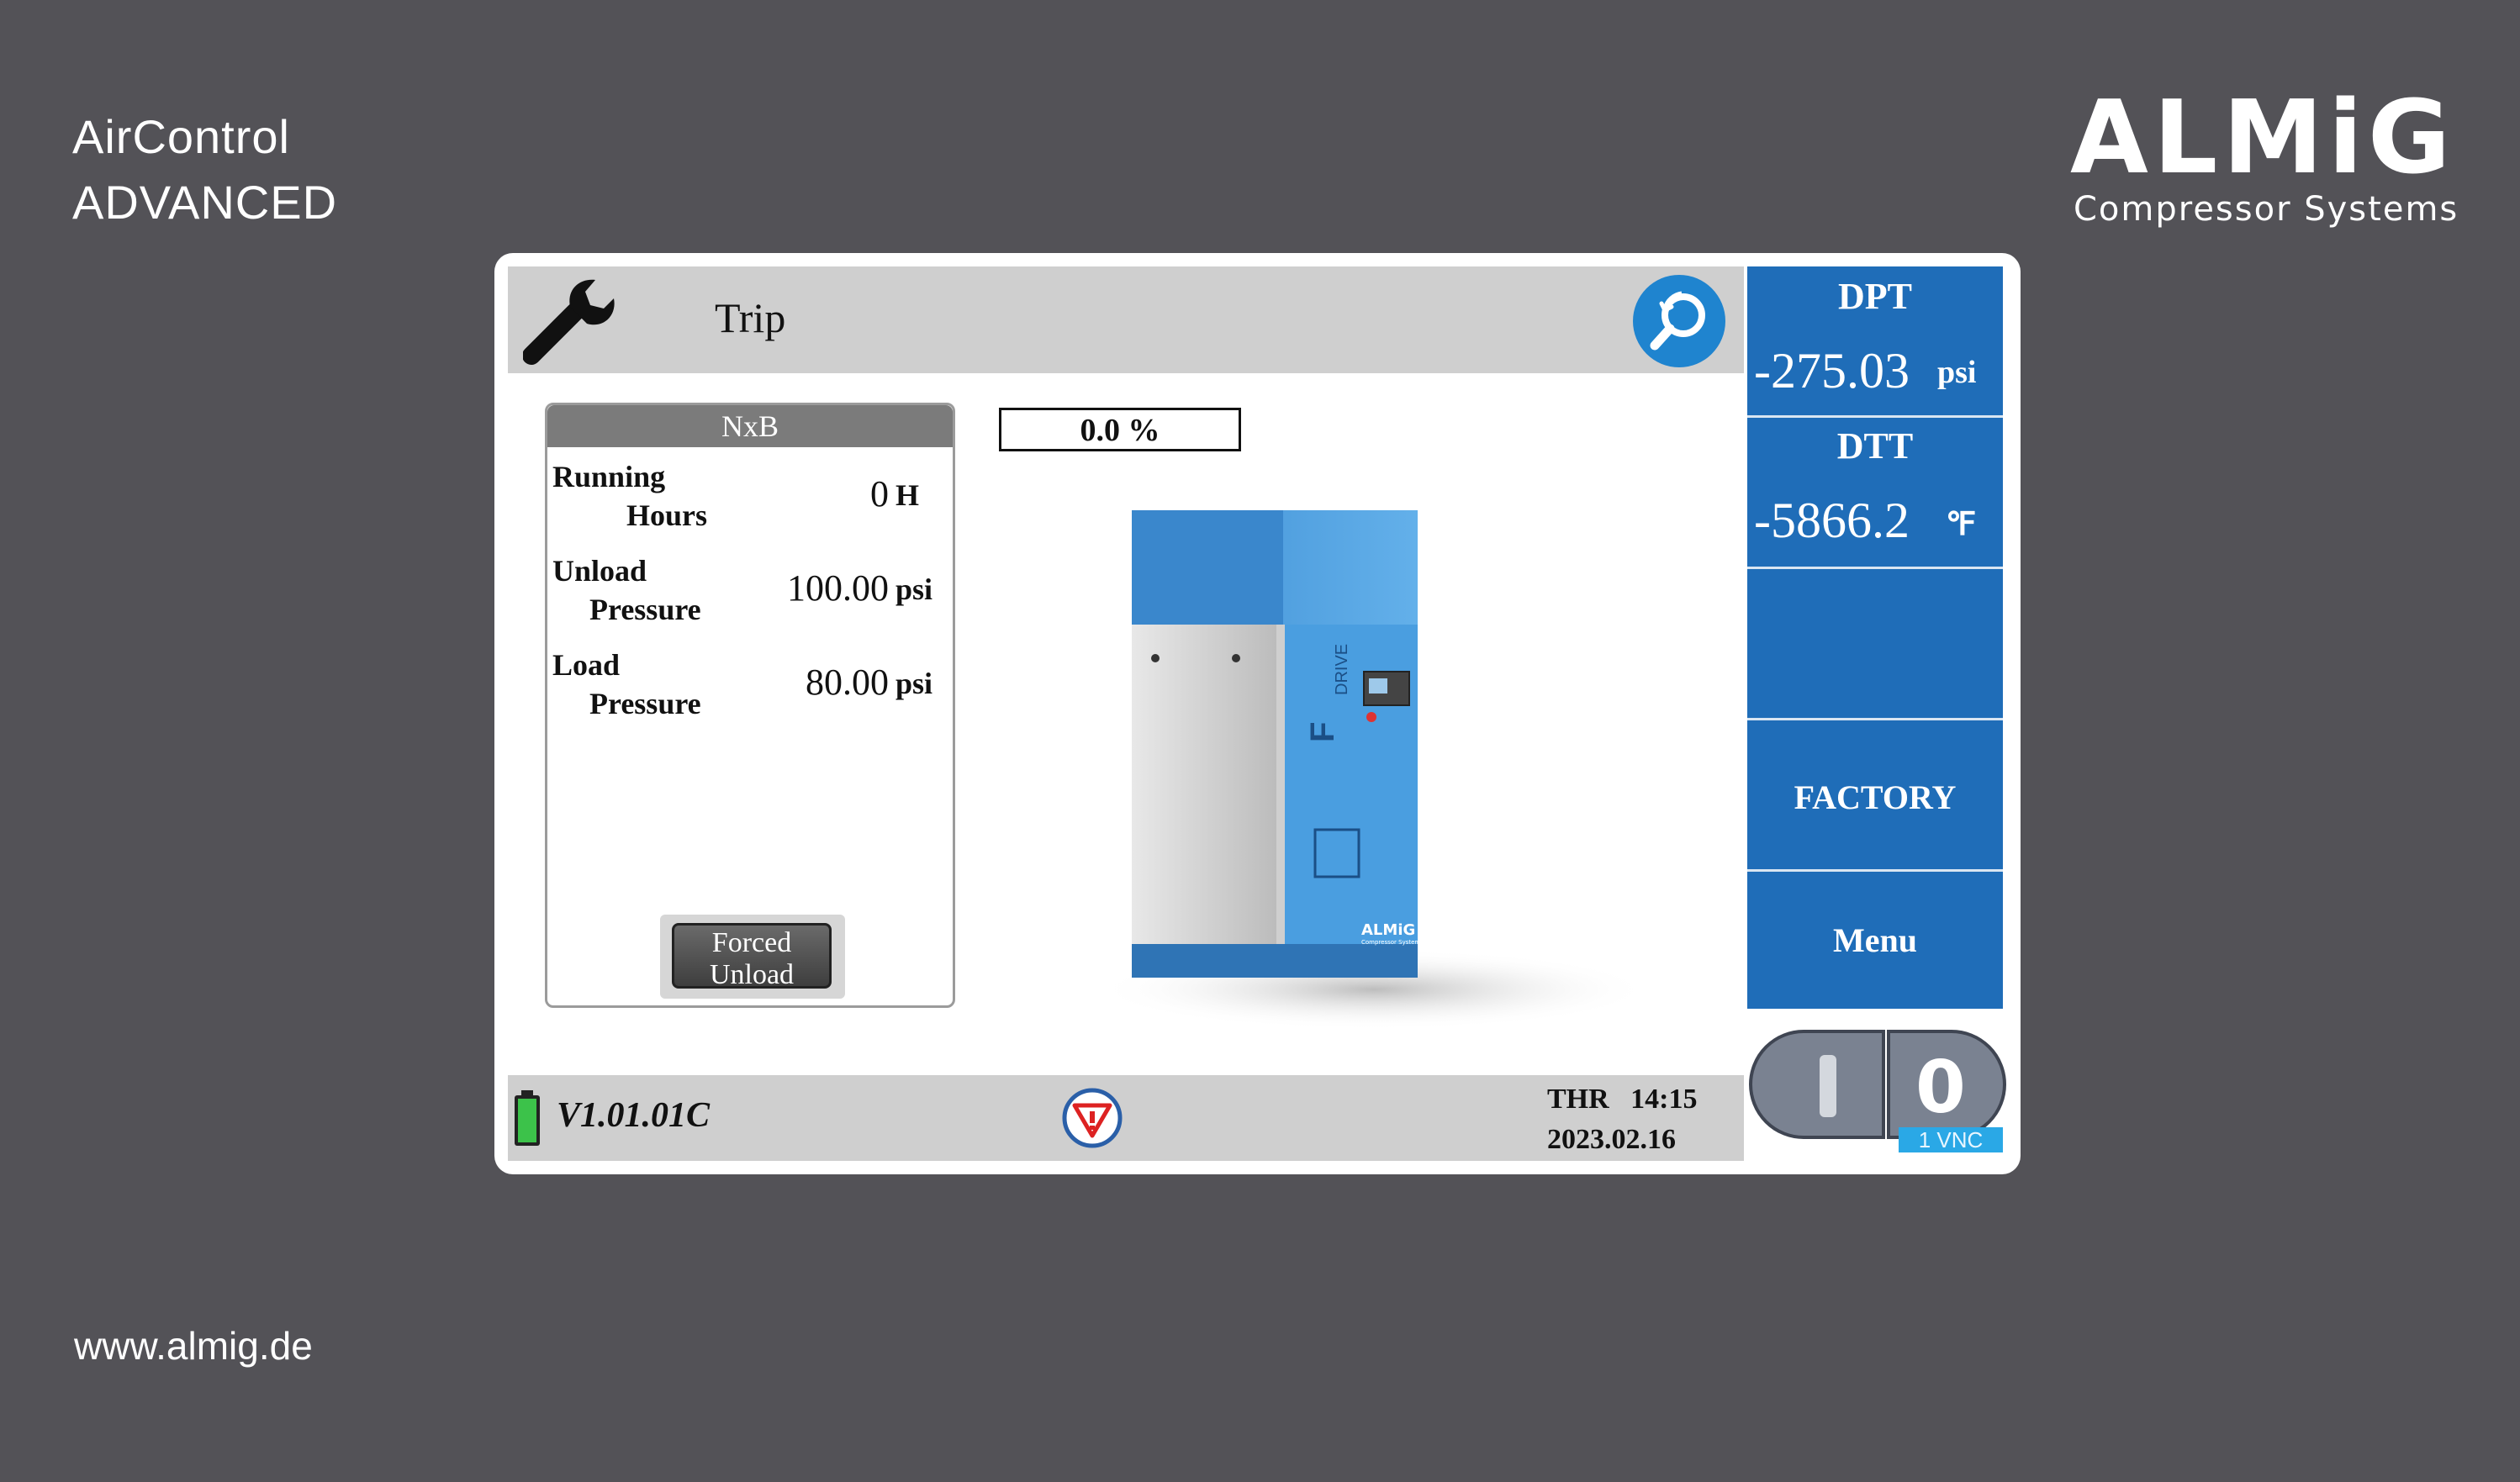 This screenshot has width=2520, height=1482. What do you see at coordinates (2266, 209) in the screenshot?
I see `logo-subtitle: Compressor Systems` at bounding box center [2266, 209].